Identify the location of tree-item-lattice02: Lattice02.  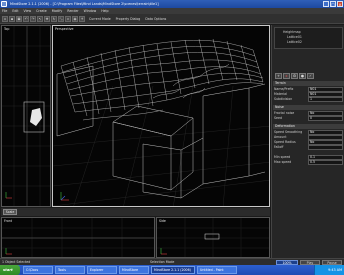
(294, 42).